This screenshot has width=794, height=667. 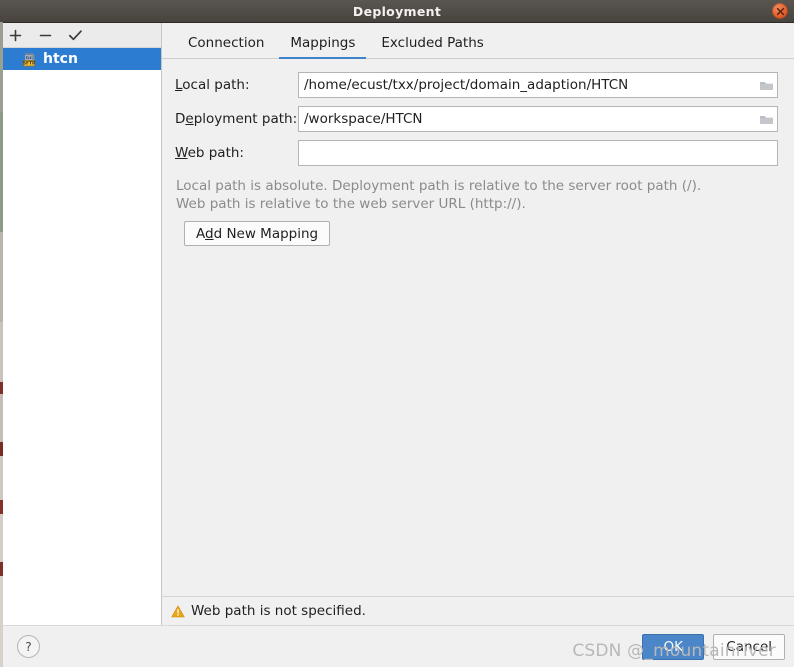 I want to click on local-path-row: Local path:, so click(x=476, y=85).